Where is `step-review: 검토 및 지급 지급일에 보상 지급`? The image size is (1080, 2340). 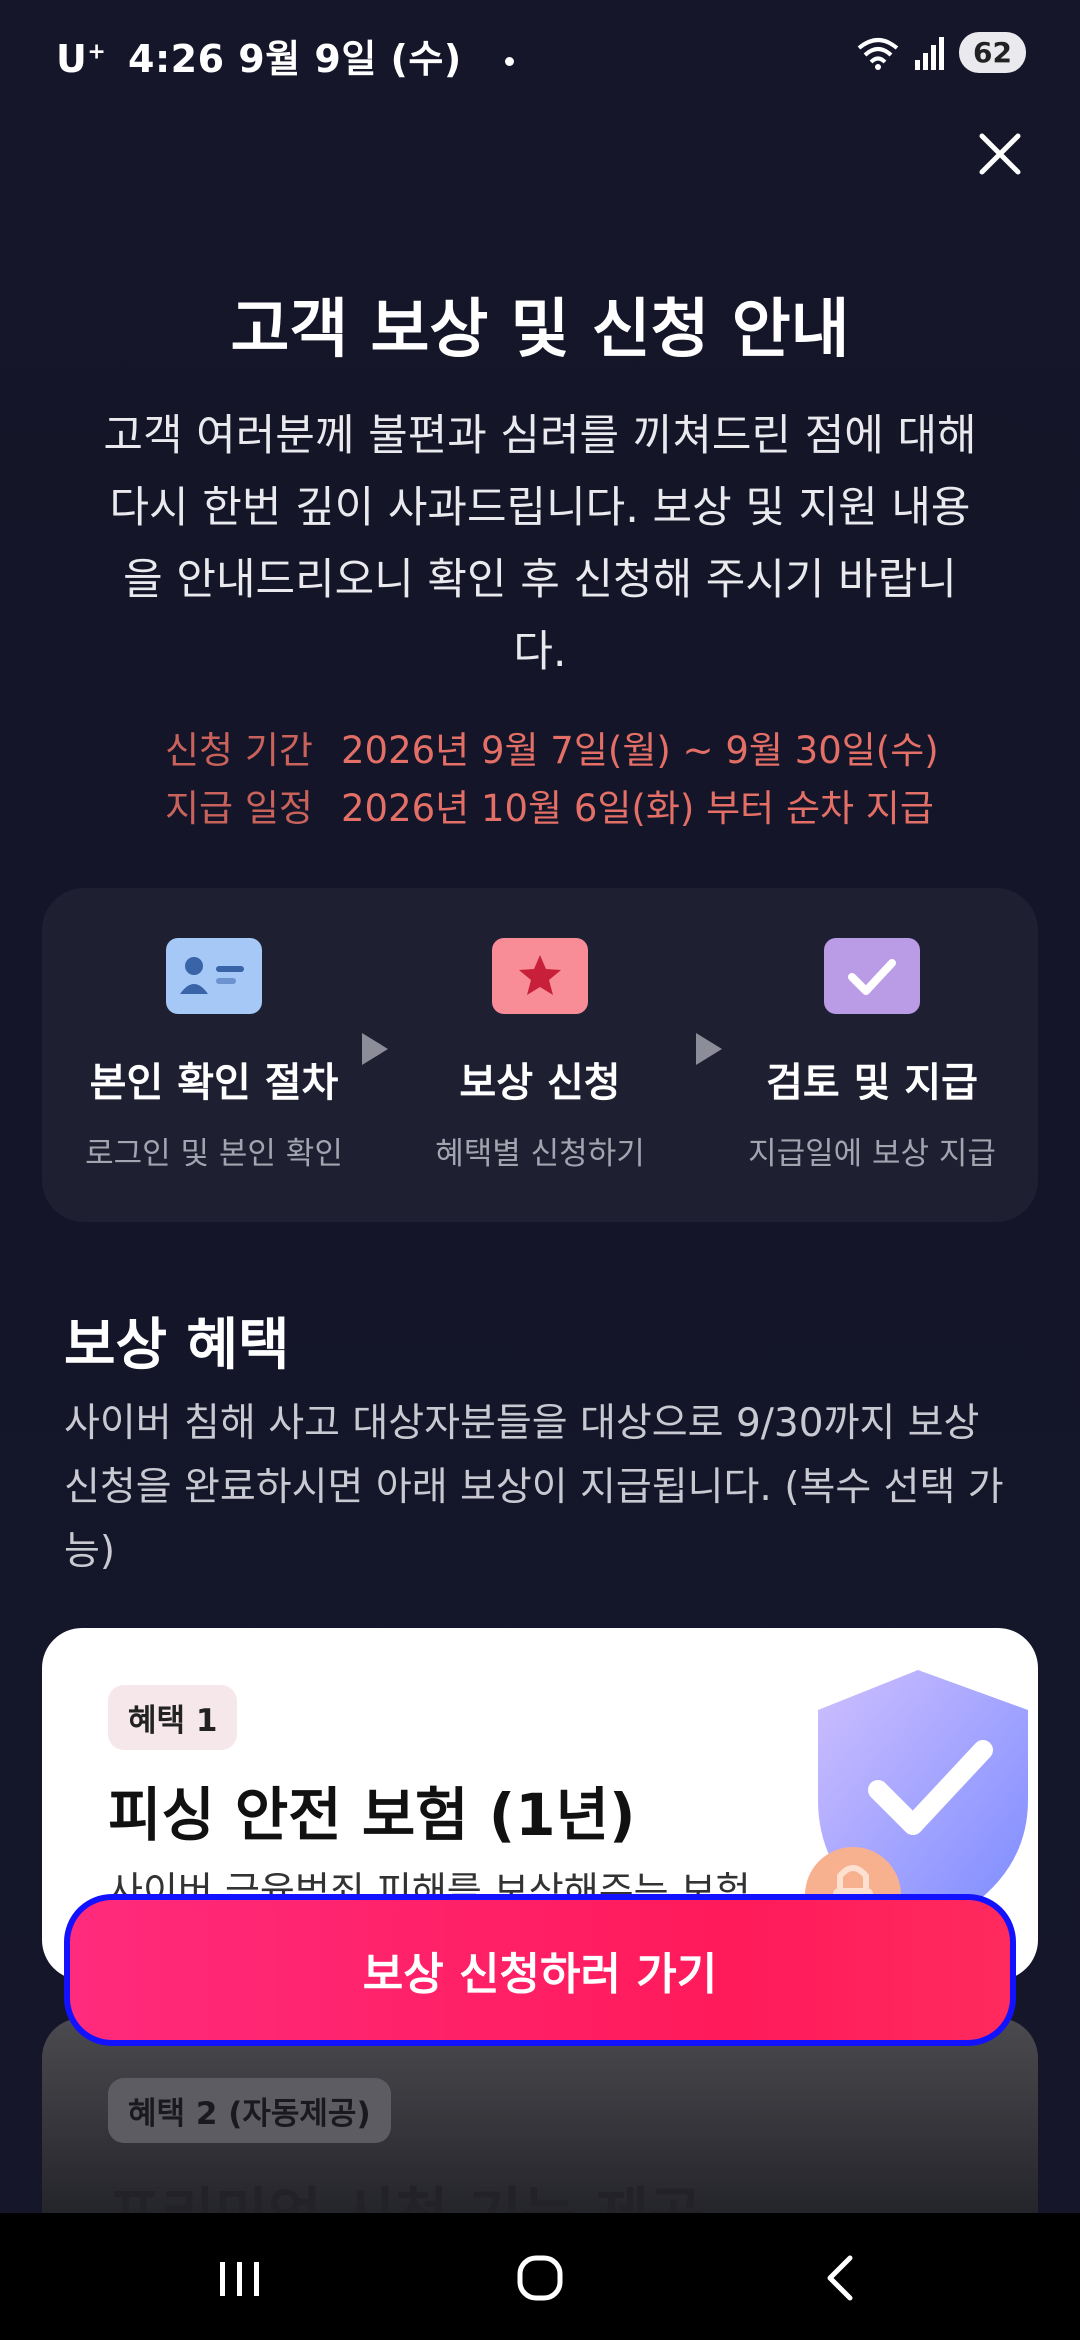 step-review: 검토 및 지급 지급일에 보상 지급 is located at coordinates (872, 1055).